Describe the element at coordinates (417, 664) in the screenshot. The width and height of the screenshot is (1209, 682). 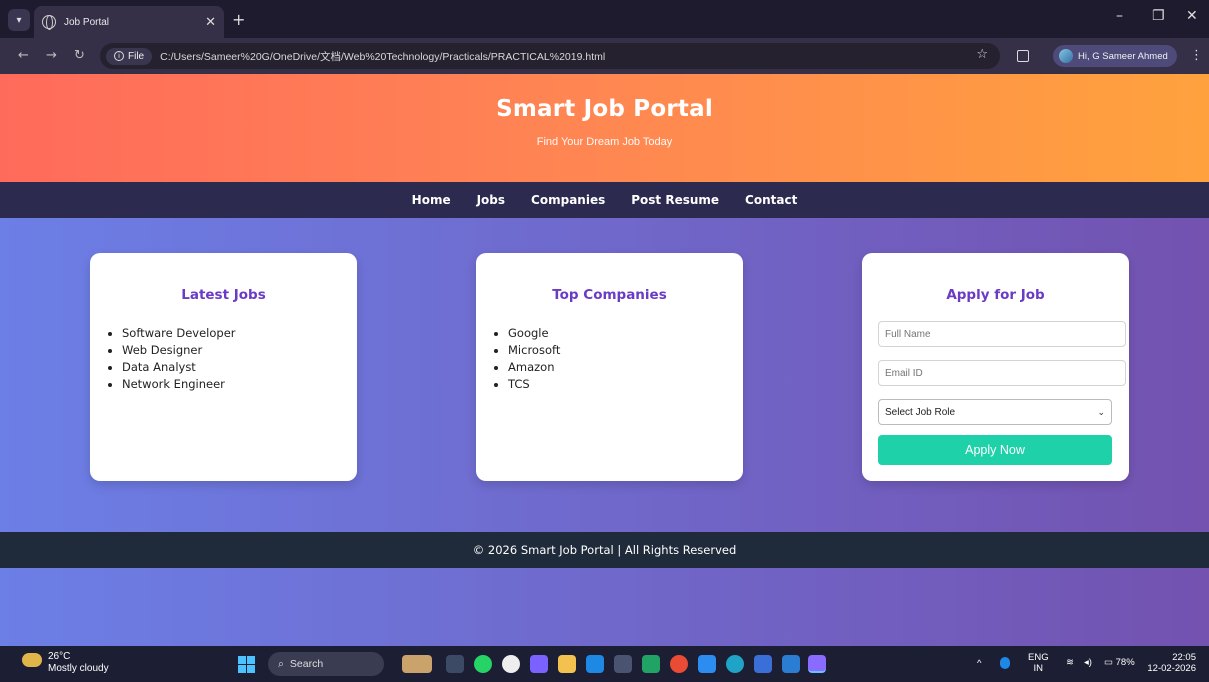
I see `people-icon` at that location.